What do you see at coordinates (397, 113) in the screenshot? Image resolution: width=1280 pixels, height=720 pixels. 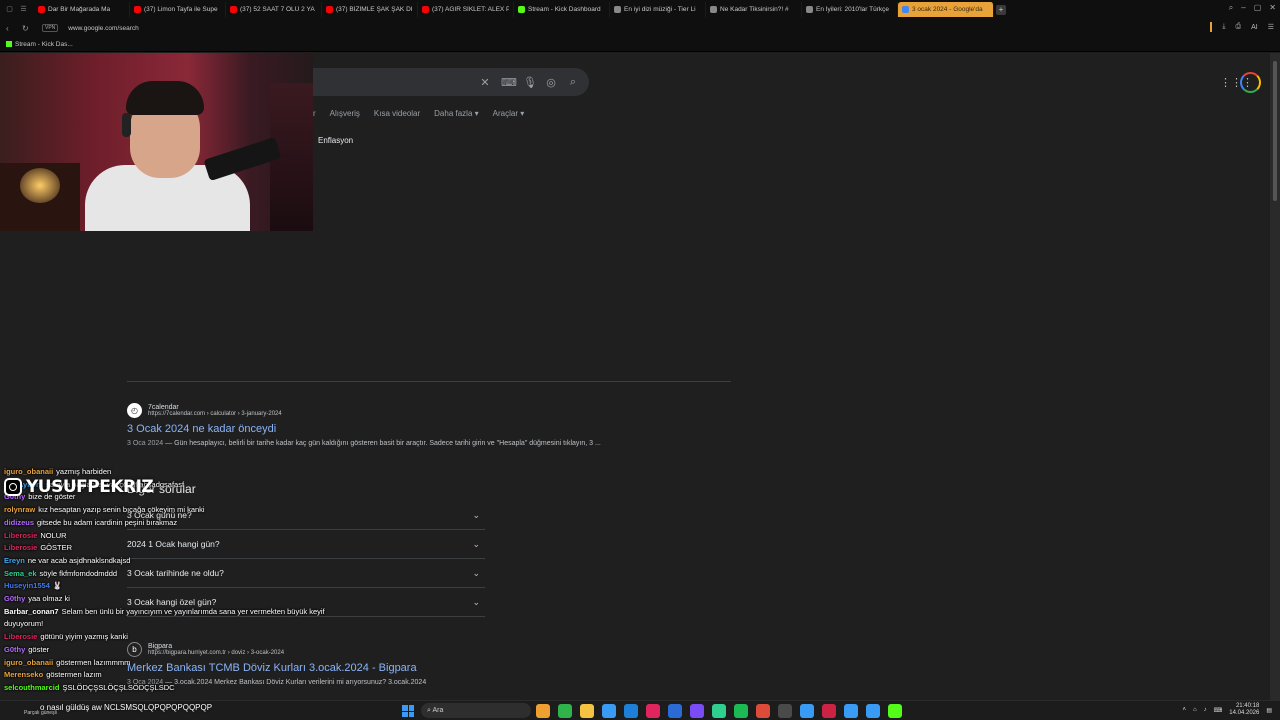 I see `filter-tab: Kısa videolar` at bounding box center [397, 113].